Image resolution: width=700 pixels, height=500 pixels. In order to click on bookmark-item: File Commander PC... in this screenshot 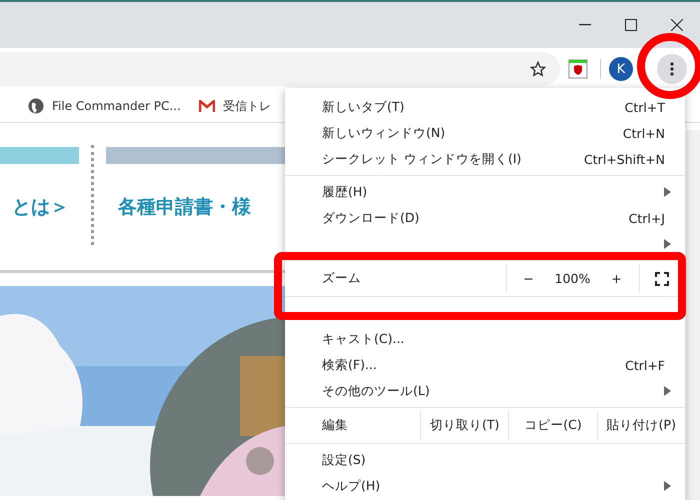, I will do `click(104, 106)`.